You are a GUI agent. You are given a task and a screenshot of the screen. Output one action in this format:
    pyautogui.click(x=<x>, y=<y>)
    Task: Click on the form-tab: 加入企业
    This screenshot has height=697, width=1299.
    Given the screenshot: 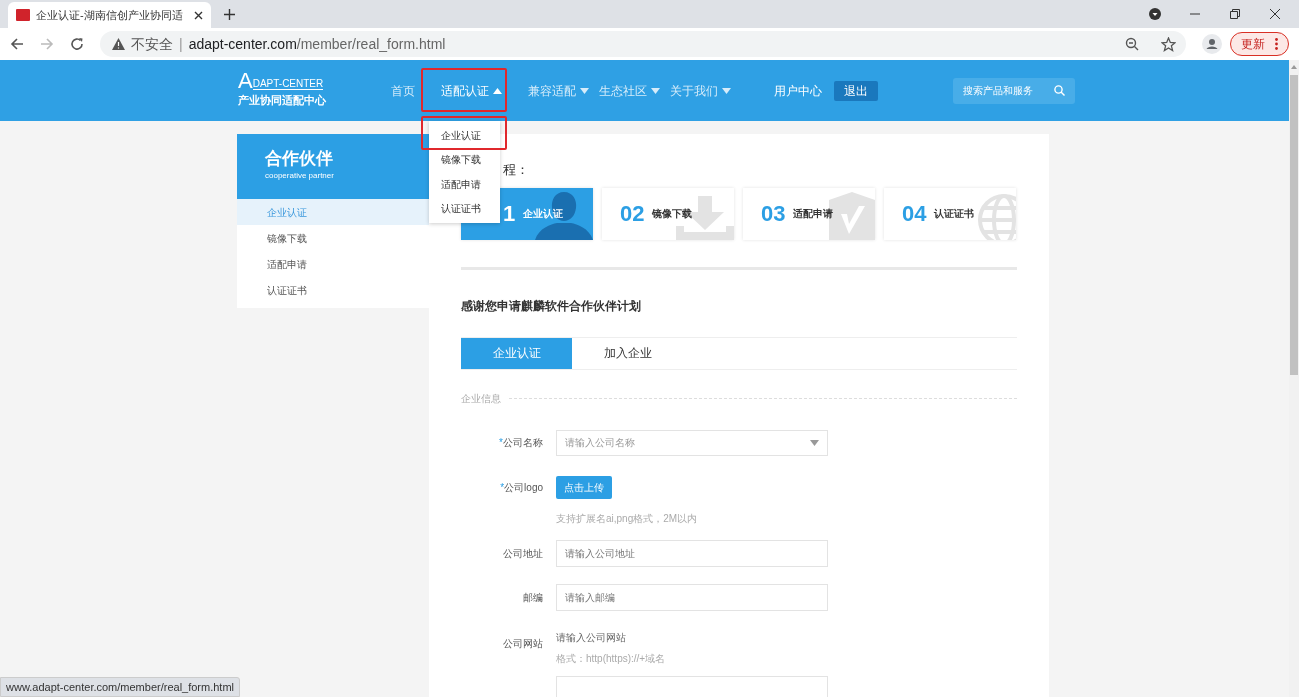 What is the action you would take?
    pyautogui.click(x=627, y=353)
    